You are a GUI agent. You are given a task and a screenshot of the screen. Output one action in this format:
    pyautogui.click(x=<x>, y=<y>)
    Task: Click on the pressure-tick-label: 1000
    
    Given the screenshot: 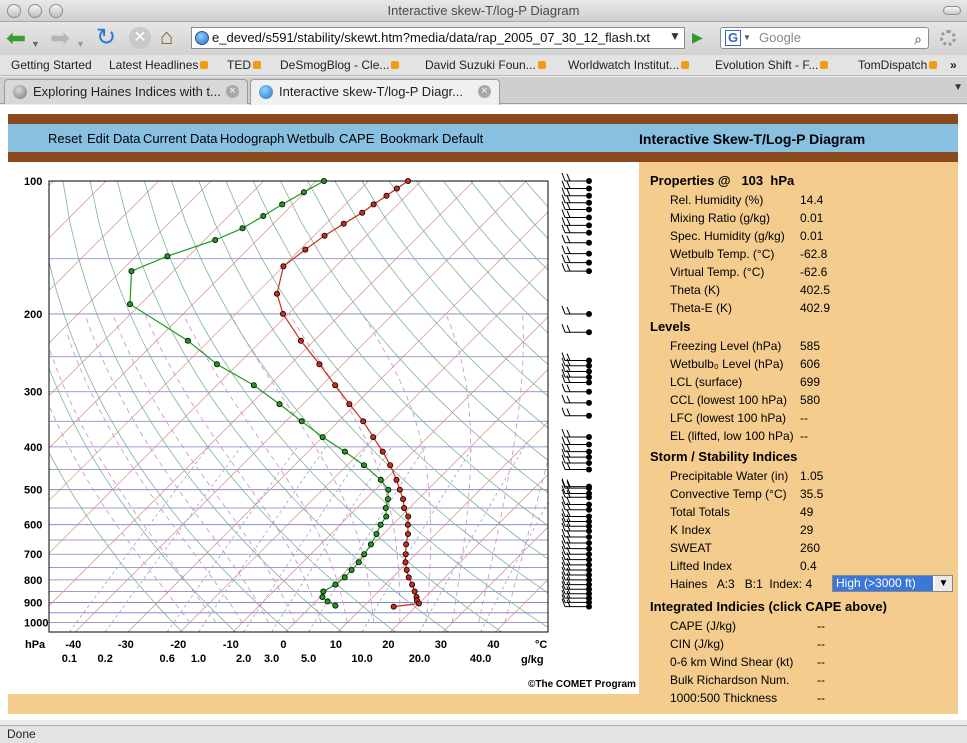 What is the action you would take?
    pyautogui.click(x=36, y=624)
    